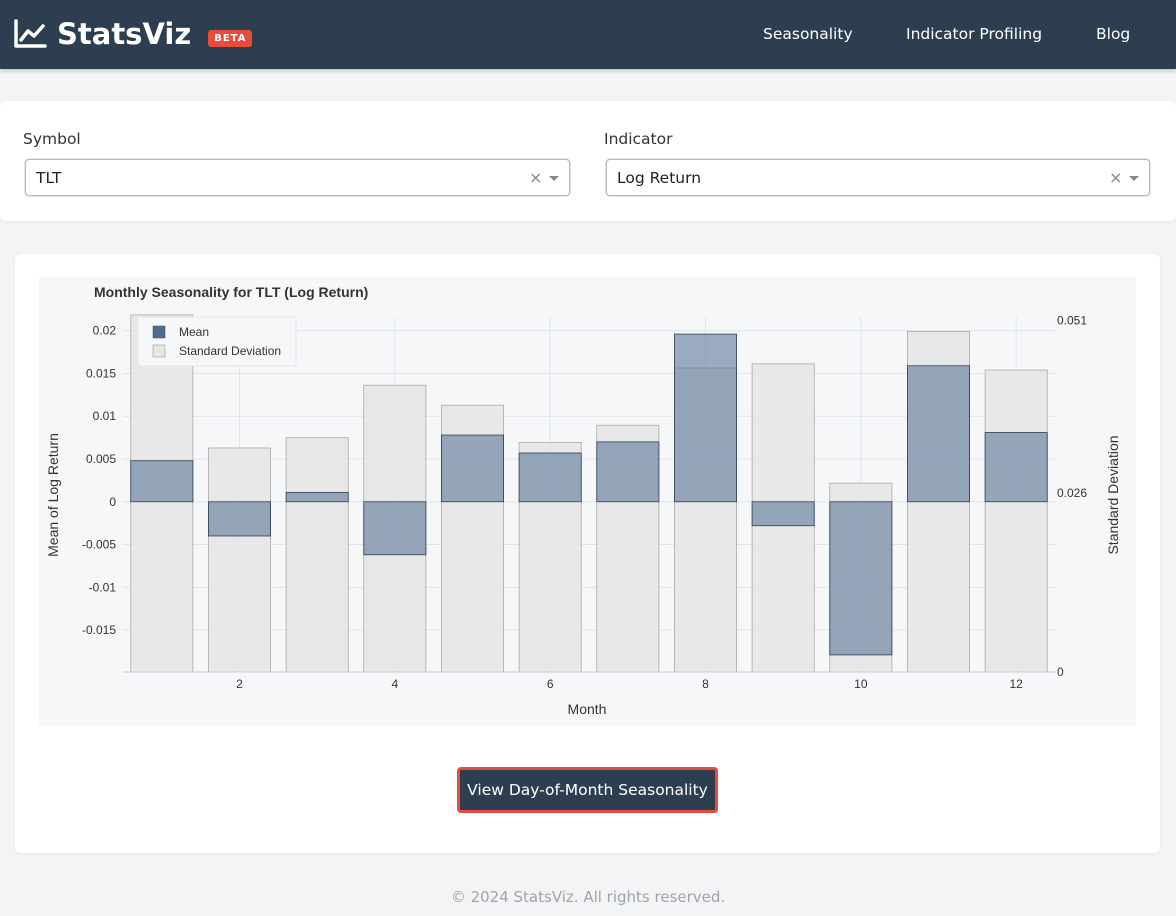  Describe the element at coordinates (105, 331) in the screenshot. I see `y-tick-label: 0.02` at that location.